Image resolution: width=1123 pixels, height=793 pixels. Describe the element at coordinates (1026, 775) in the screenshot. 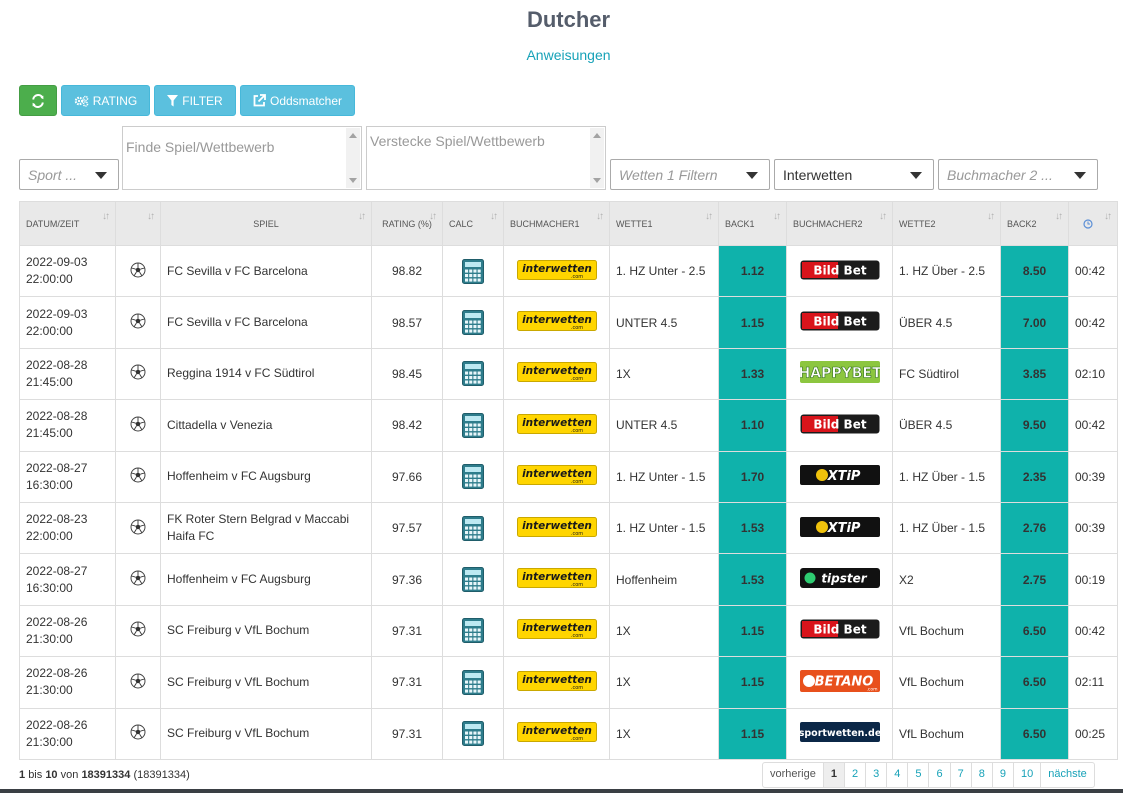

I see `pagination-page: 10` at that location.